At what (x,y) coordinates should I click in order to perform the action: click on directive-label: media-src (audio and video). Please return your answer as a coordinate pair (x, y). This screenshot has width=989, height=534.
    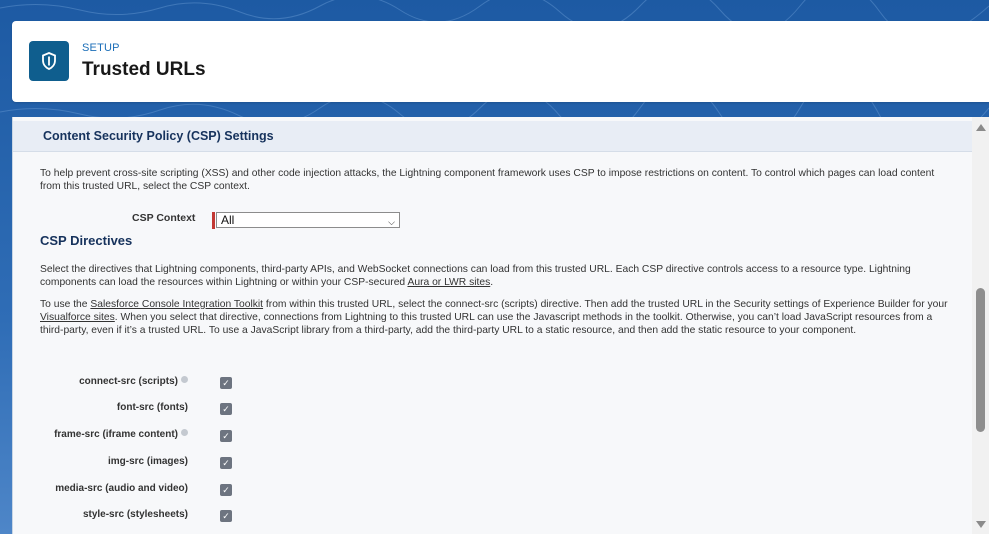
    Looking at the image, I should click on (121, 488).